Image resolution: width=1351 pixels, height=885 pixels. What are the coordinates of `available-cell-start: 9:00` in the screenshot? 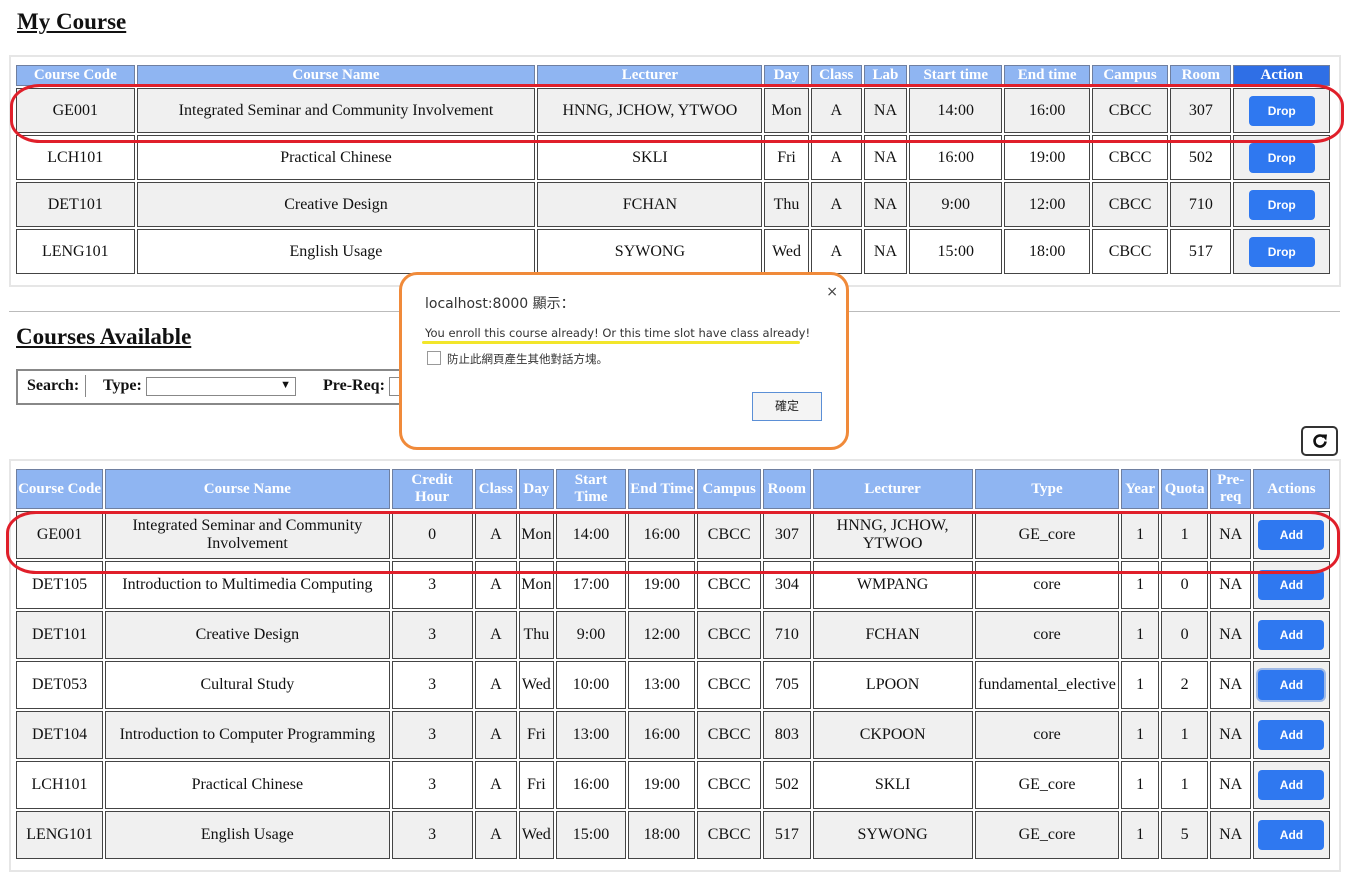 It's located at (591, 635).